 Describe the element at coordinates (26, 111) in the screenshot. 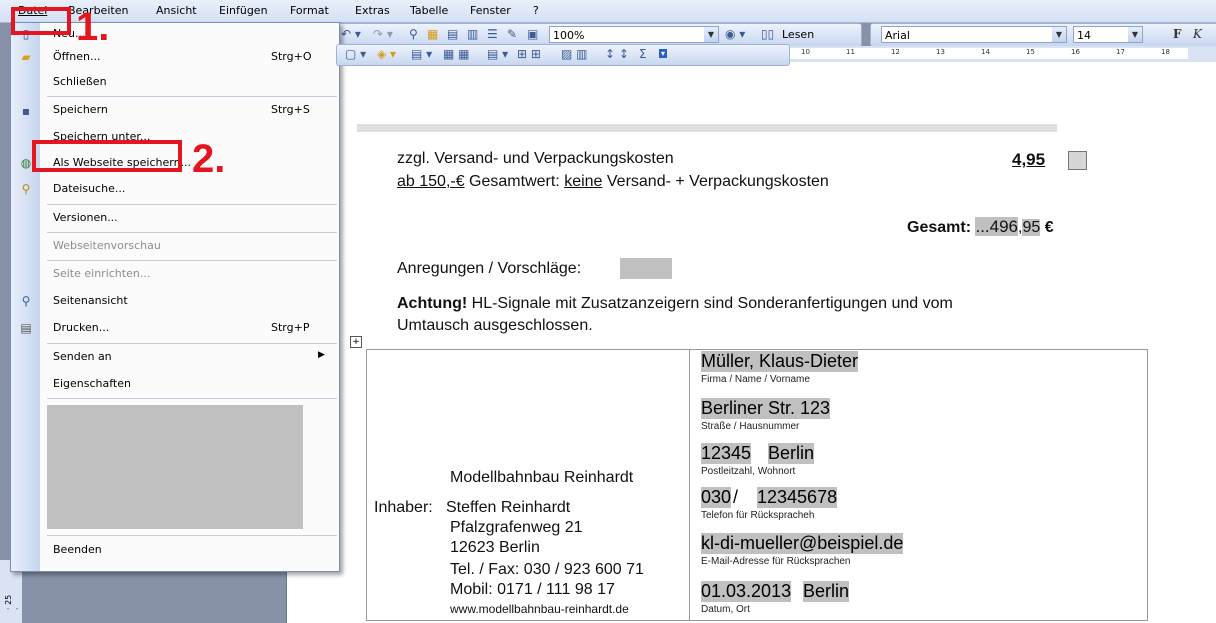

I see `save-disk-icon: ▪` at that location.